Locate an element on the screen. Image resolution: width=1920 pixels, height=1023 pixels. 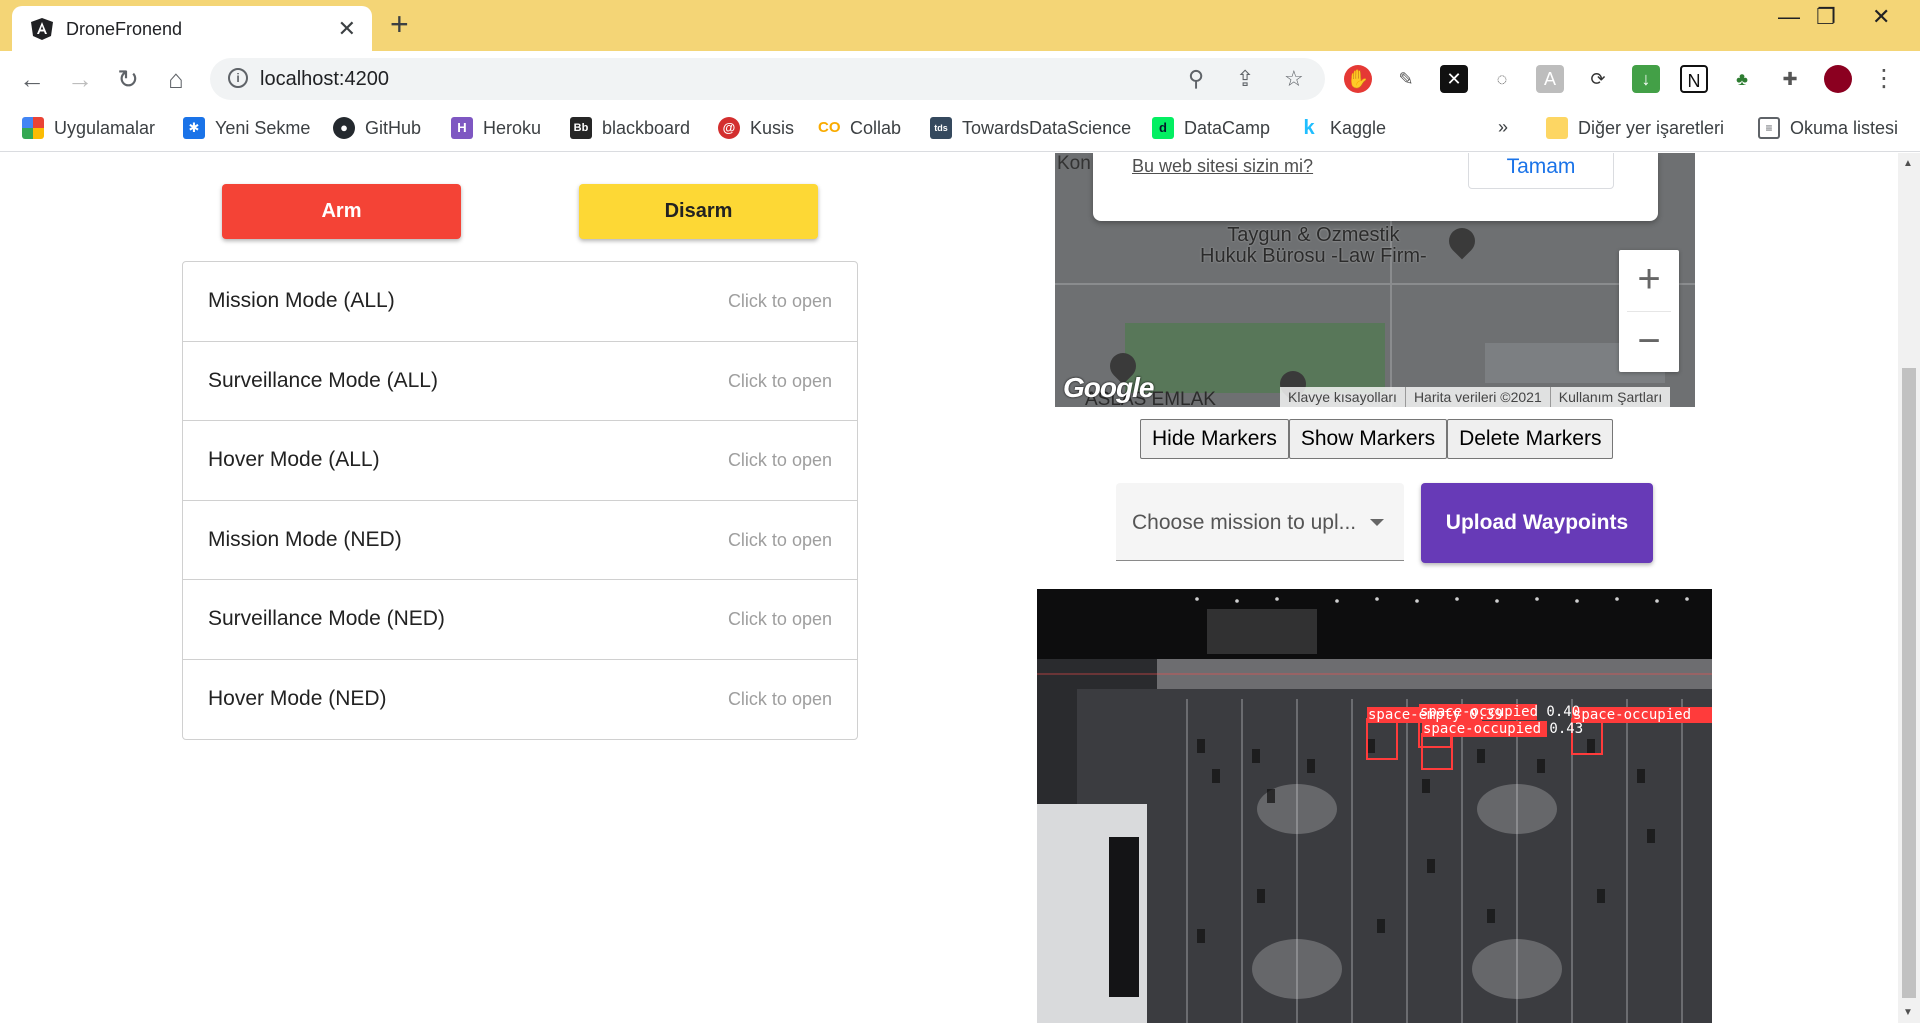
bookmark-kaggle: k Kaggle is located at coordinates (1342, 128).